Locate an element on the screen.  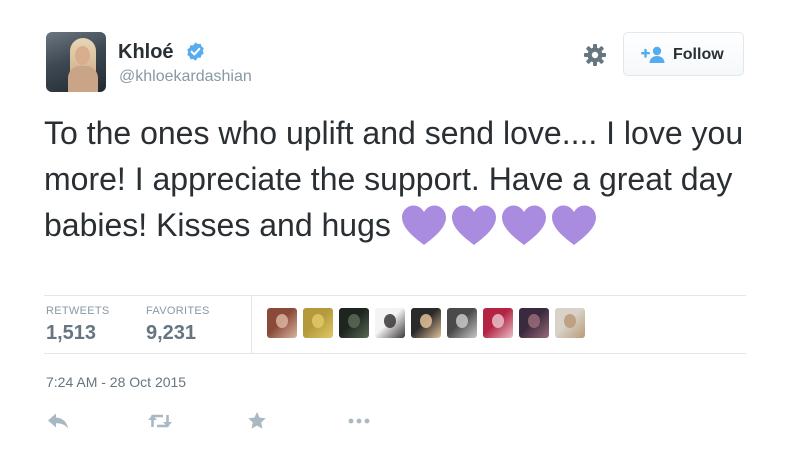
add-user-icon is located at coordinates (653, 54).